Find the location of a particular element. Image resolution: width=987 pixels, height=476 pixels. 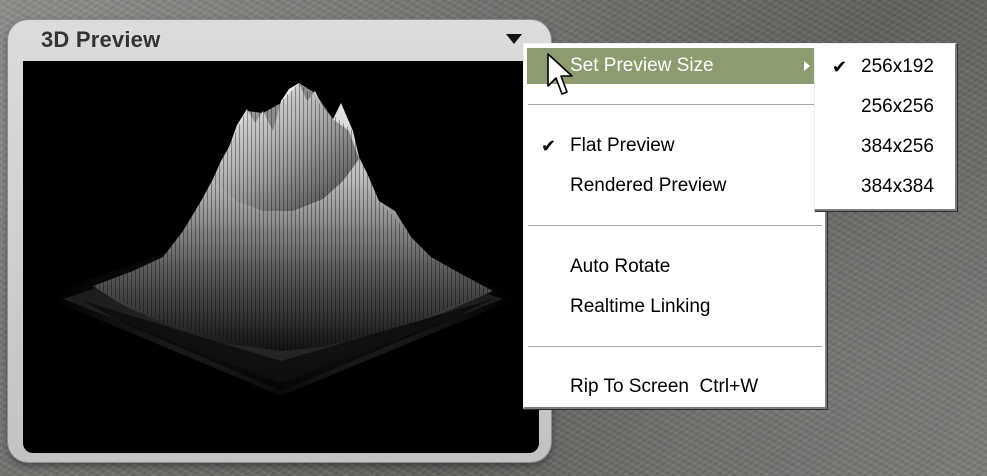

menu-item-label: Auto Rotate is located at coordinates (620, 266).